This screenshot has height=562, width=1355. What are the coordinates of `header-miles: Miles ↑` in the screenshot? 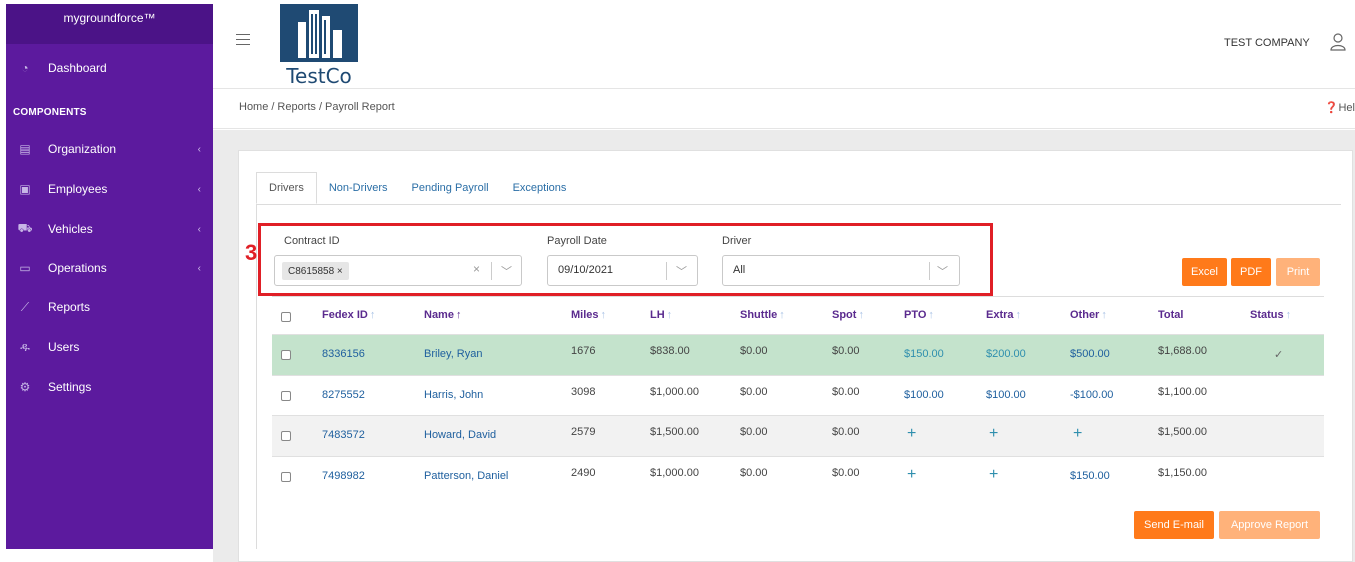 It's located at (588, 315).